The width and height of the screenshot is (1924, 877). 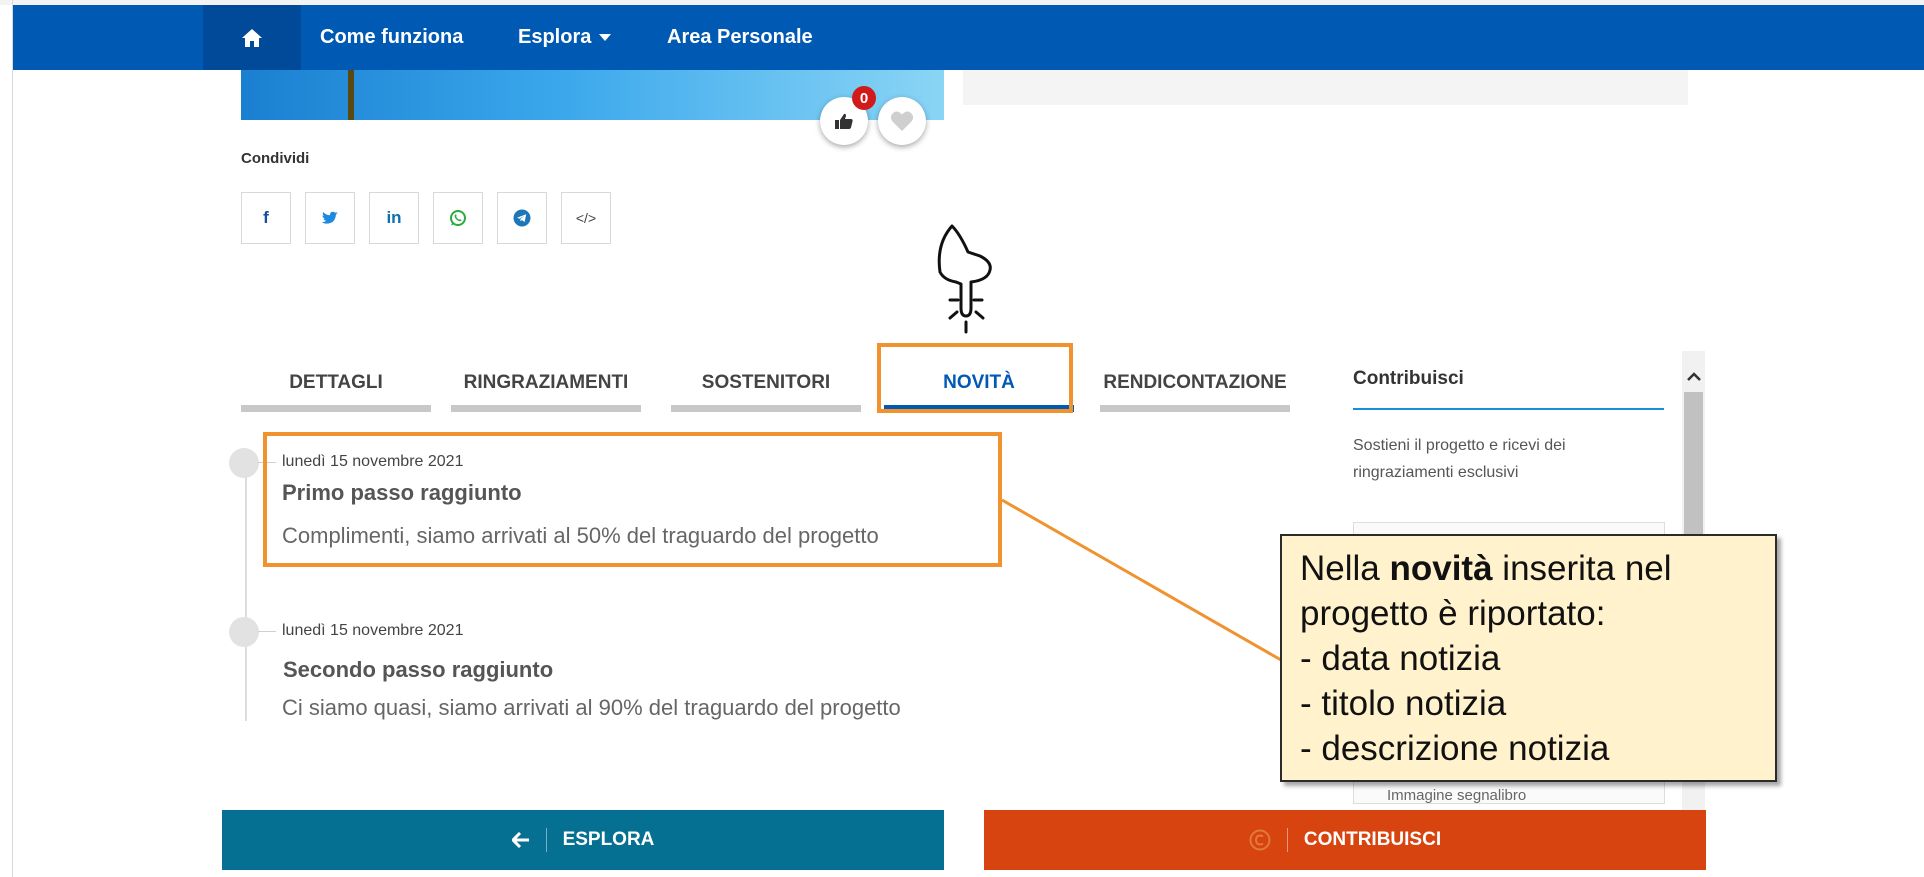 I want to click on callout-line-2: progetto è riportato:, so click(x=1453, y=613).